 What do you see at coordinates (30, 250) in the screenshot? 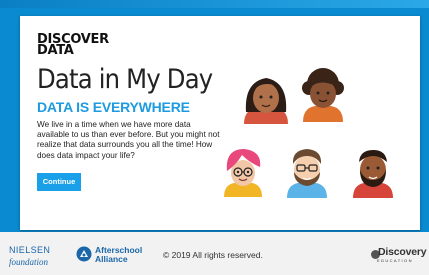
I see `nielsen-logo-line1: NIELSEN` at bounding box center [30, 250].